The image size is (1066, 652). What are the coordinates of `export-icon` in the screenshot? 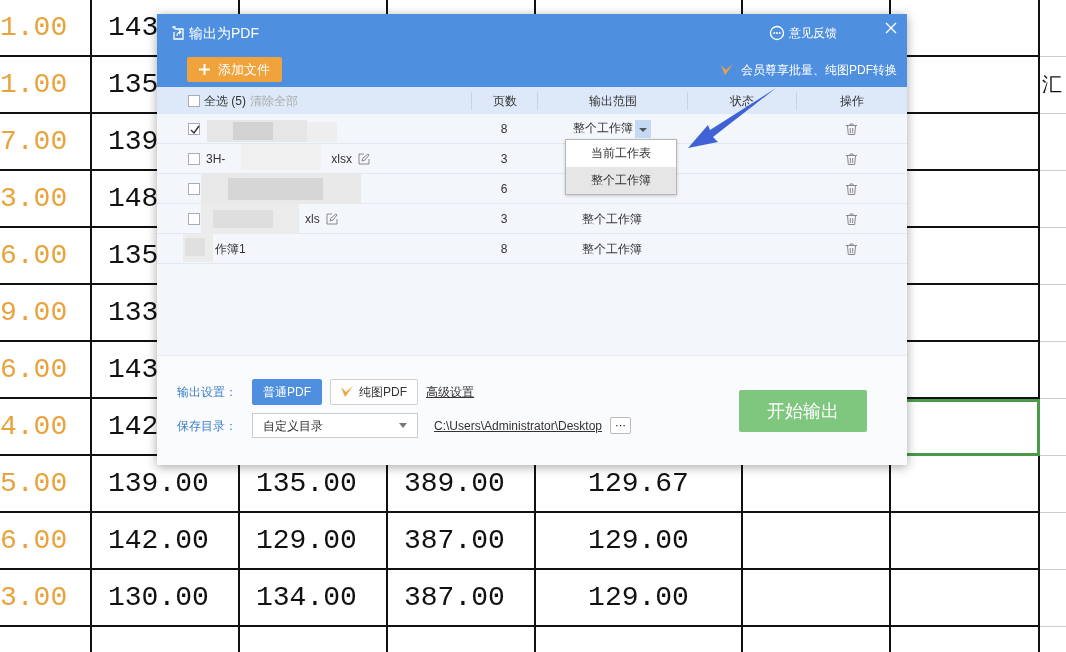 It's located at (178, 33).